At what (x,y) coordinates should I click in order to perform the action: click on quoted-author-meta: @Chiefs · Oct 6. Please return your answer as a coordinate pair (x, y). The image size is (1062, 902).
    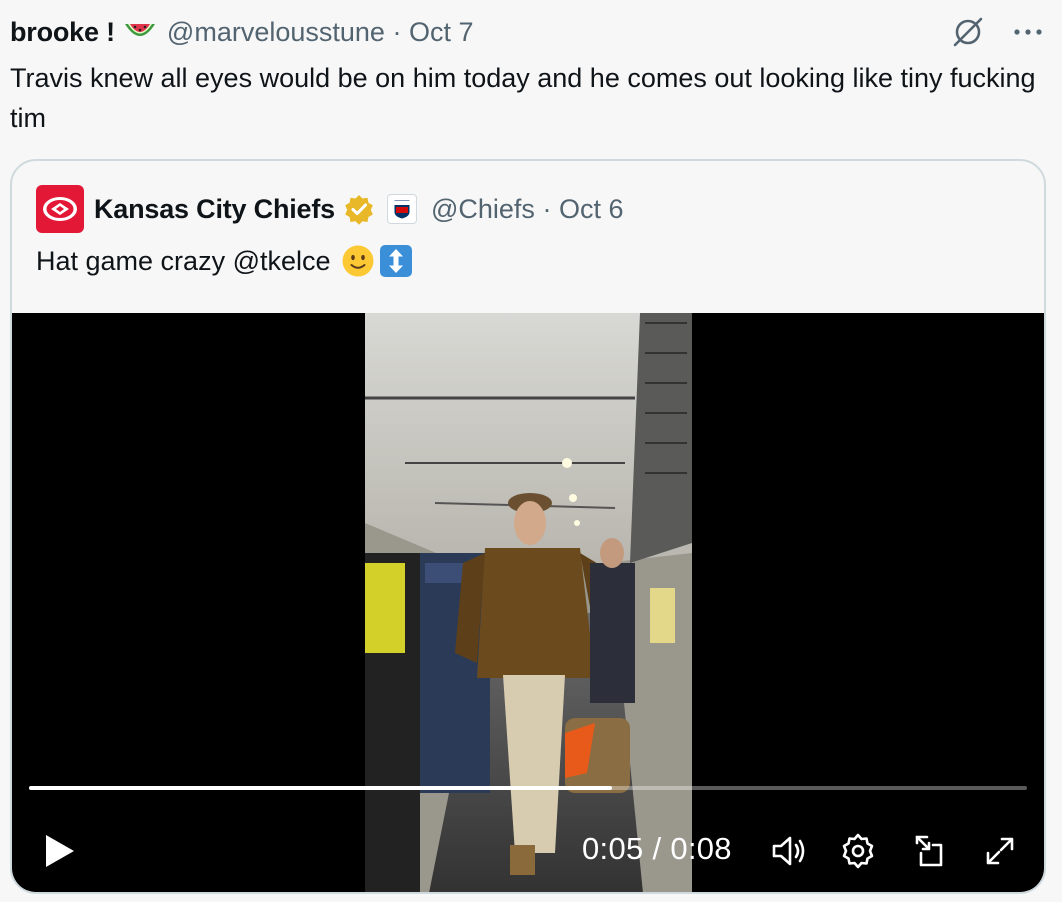
    Looking at the image, I should click on (527, 209).